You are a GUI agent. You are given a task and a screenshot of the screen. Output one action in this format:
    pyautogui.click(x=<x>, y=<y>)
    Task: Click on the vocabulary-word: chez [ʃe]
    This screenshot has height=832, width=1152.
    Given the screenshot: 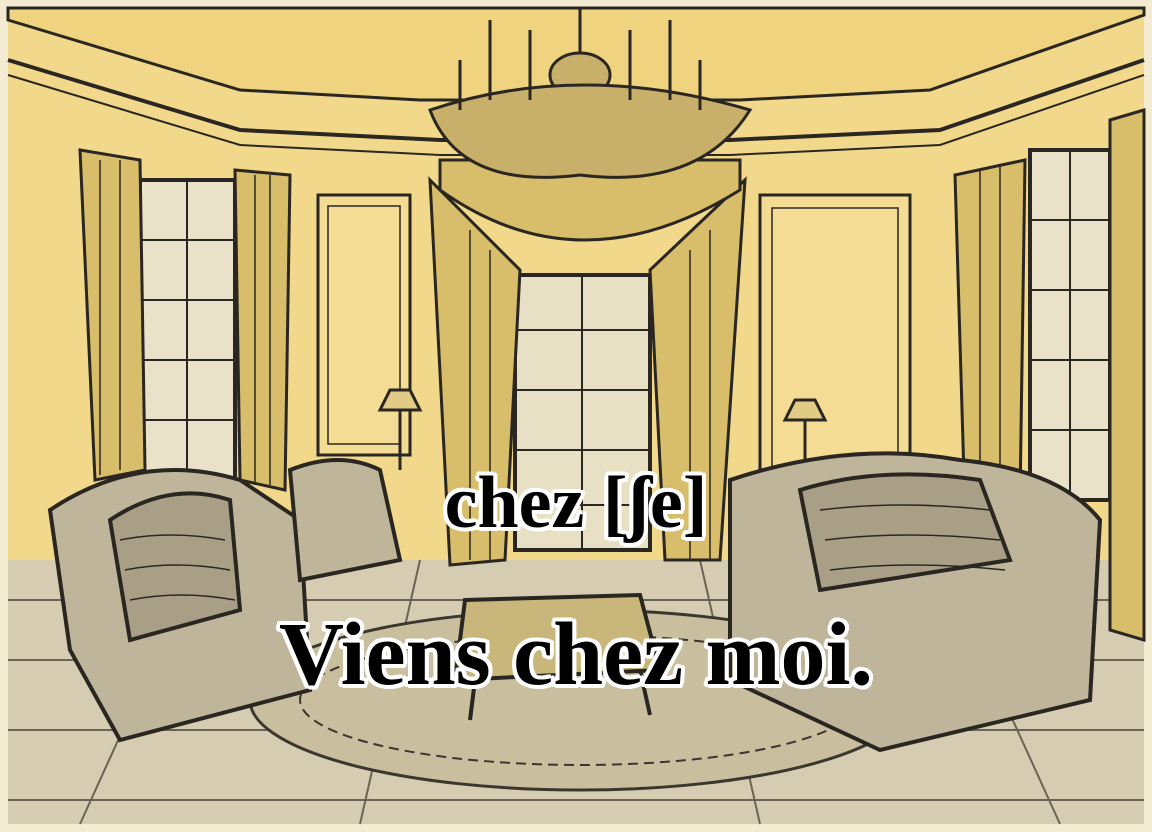 What is the action you would take?
    pyautogui.click(x=576, y=503)
    